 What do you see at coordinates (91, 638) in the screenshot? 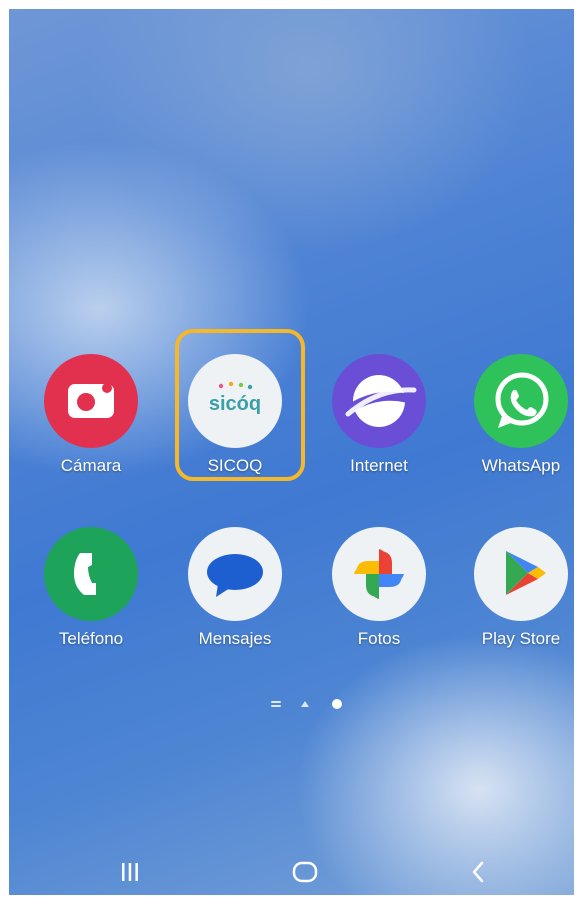
I see `app-label: Teléfono` at bounding box center [91, 638].